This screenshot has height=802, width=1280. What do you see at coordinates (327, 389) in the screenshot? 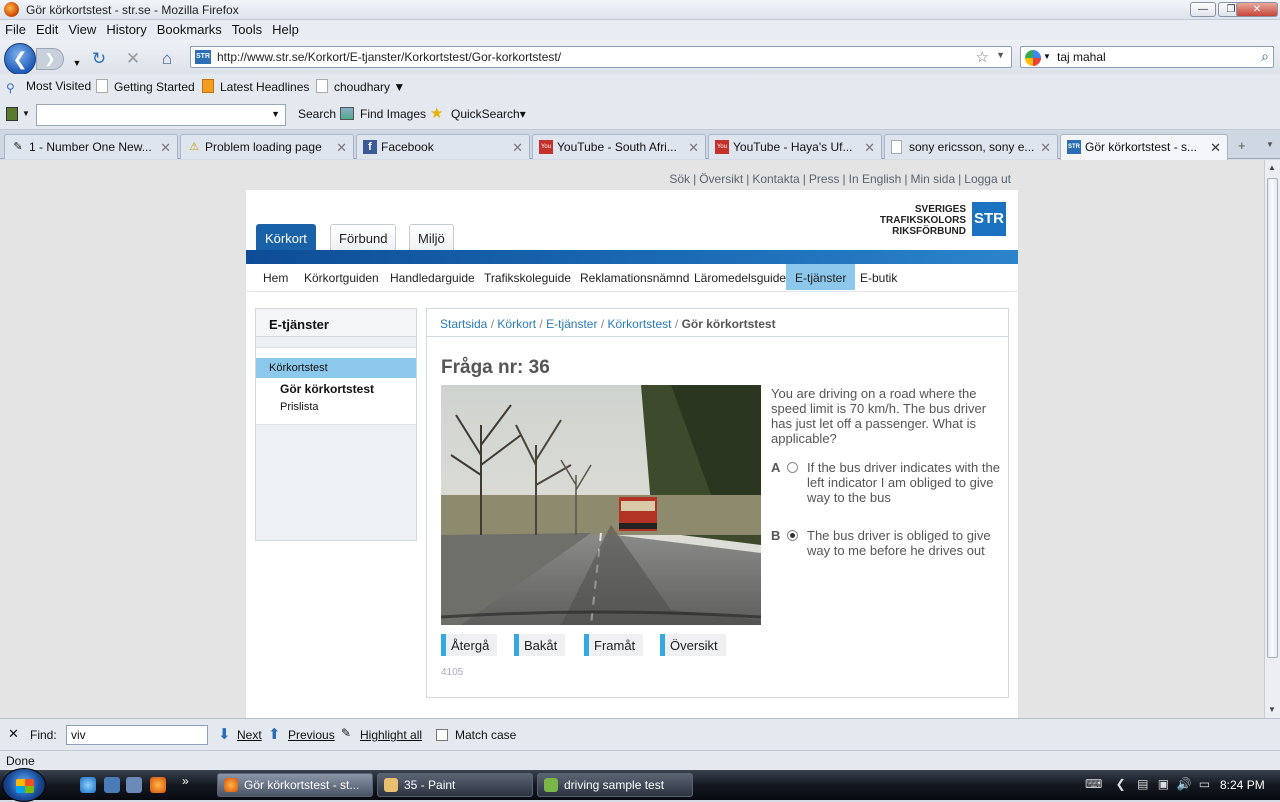
I see `sidebar-item-gor-korkortstest: Gör körkortstest` at bounding box center [327, 389].